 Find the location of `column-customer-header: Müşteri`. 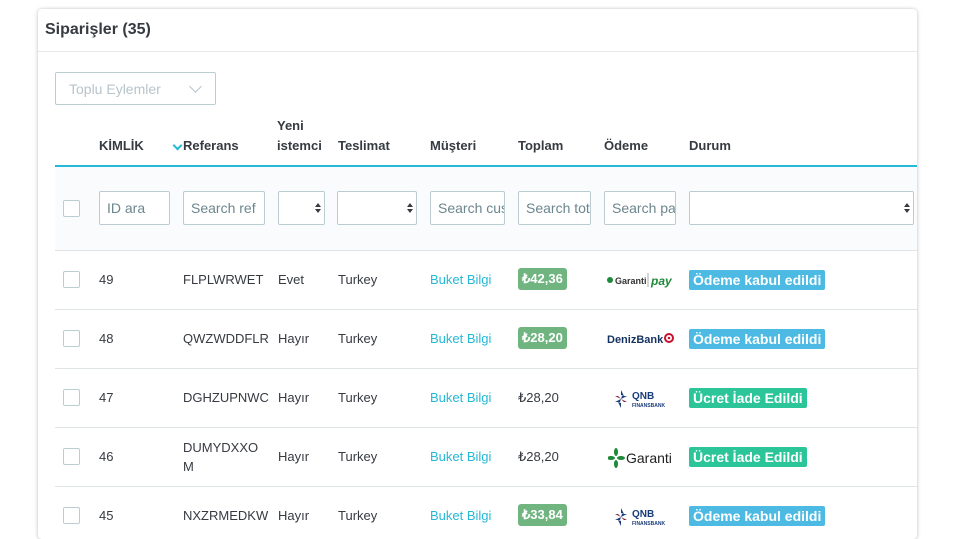

column-customer-header: Müşteri is located at coordinates (453, 146).